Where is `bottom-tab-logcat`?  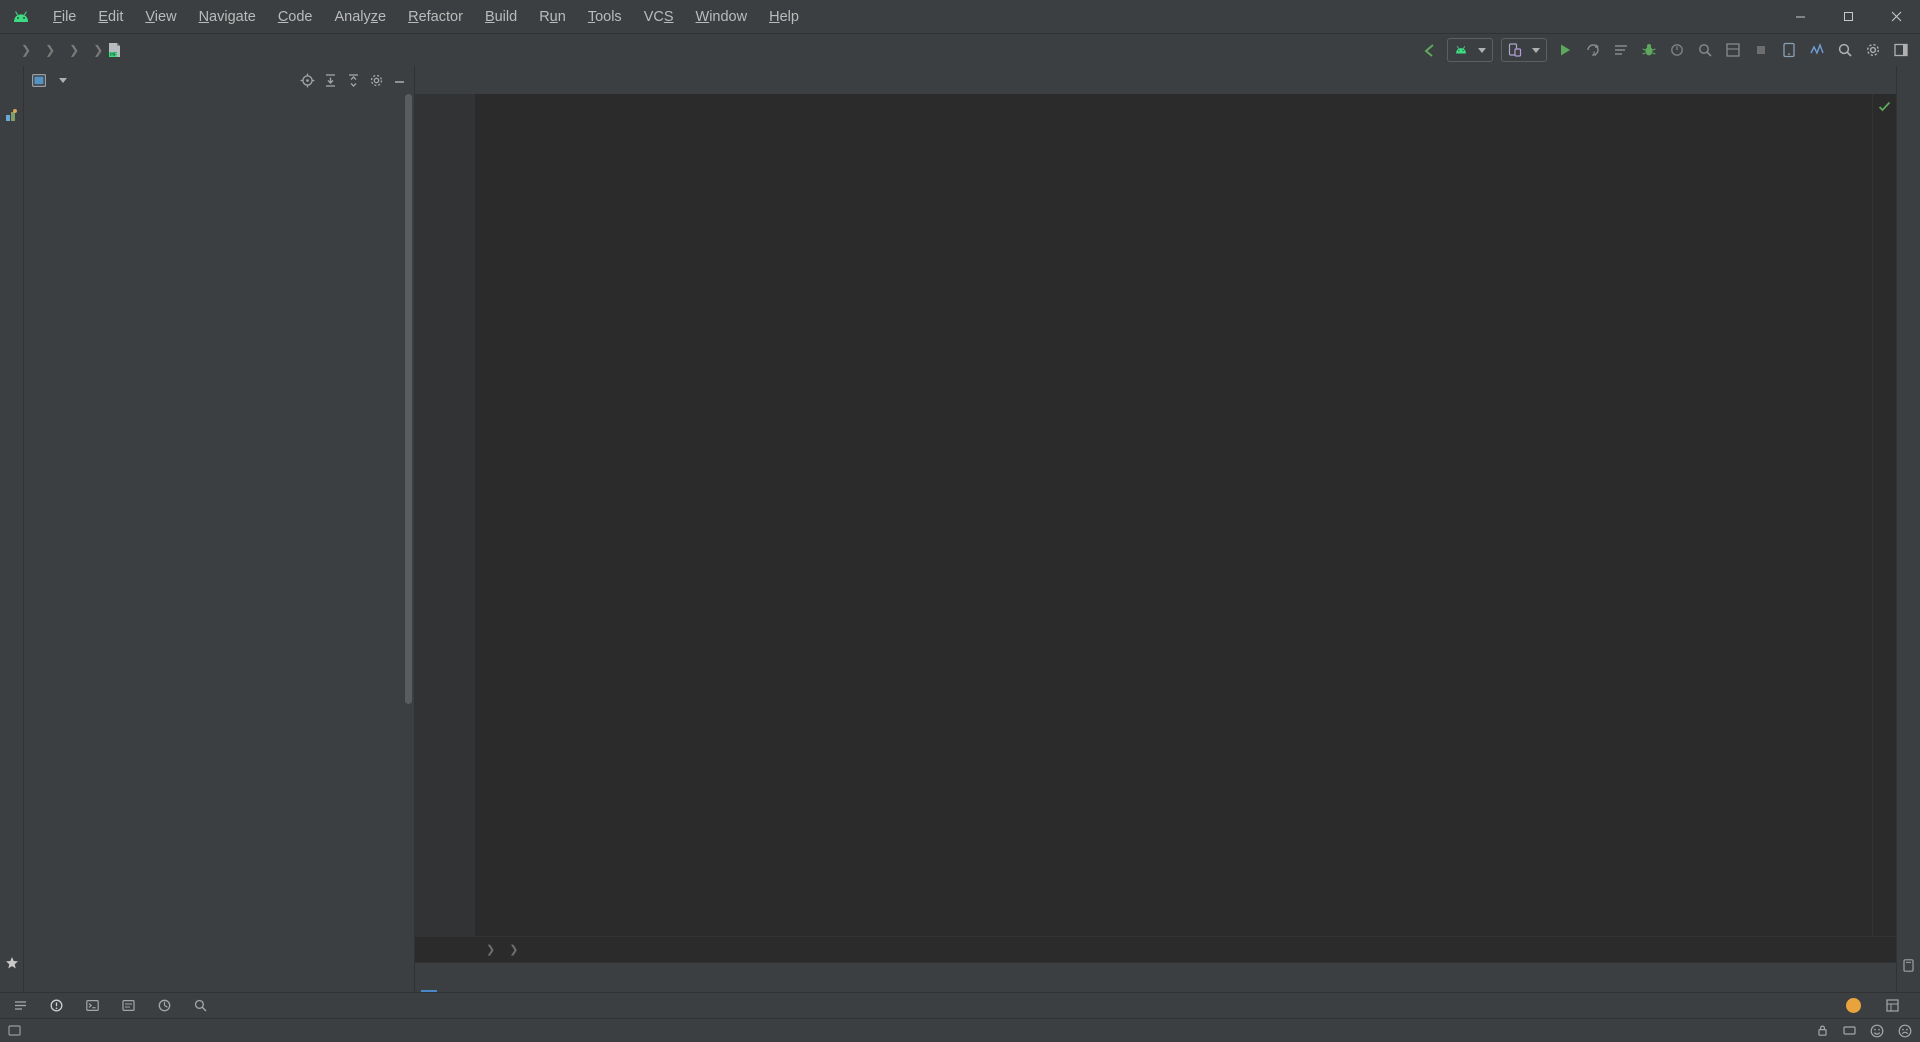 bottom-tab-logcat is located at coordinates (131, 1005).